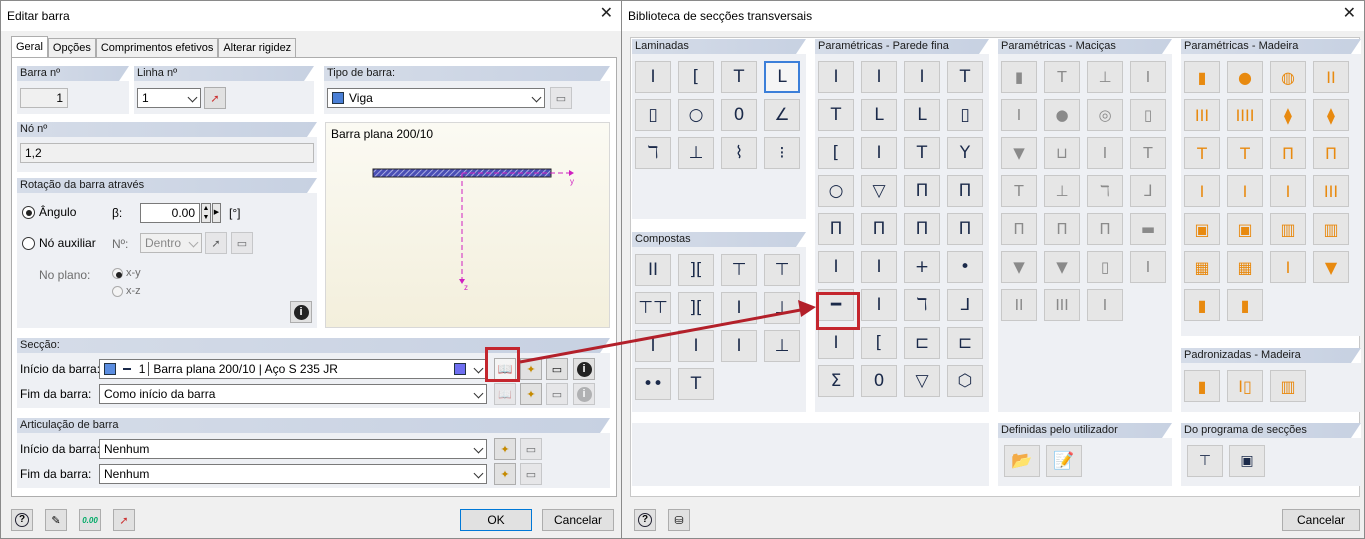 Image resolution: width=1365 pixels, height=539 pixels. I want to click on new-section-button: ✦, so click(531, 369).